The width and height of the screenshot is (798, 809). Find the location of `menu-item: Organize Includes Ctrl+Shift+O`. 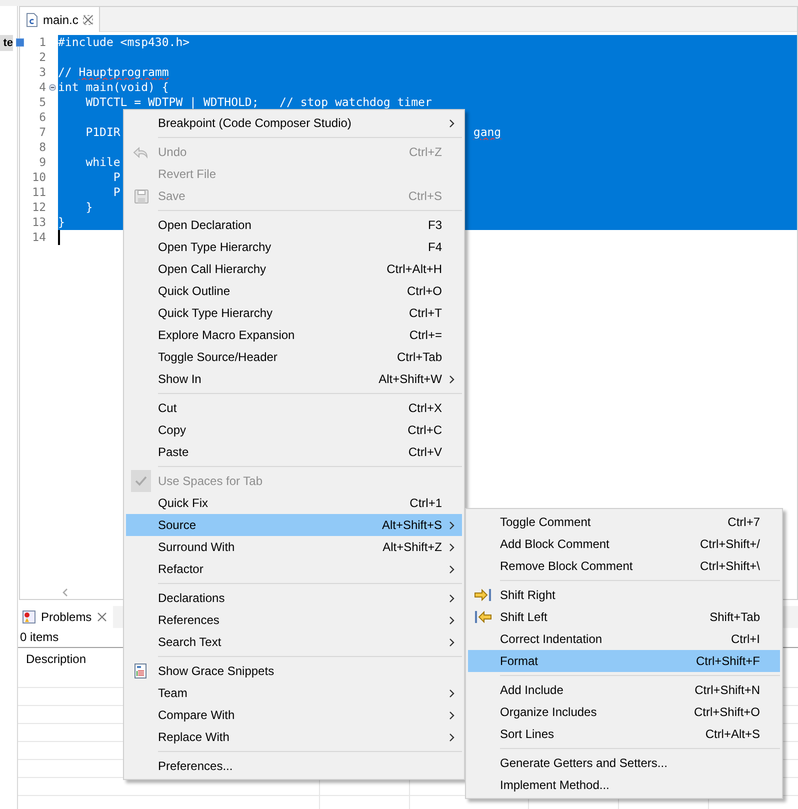

menu-item: Organize Includes Ctrl+Shift+O is located at coordinates (624, 712).